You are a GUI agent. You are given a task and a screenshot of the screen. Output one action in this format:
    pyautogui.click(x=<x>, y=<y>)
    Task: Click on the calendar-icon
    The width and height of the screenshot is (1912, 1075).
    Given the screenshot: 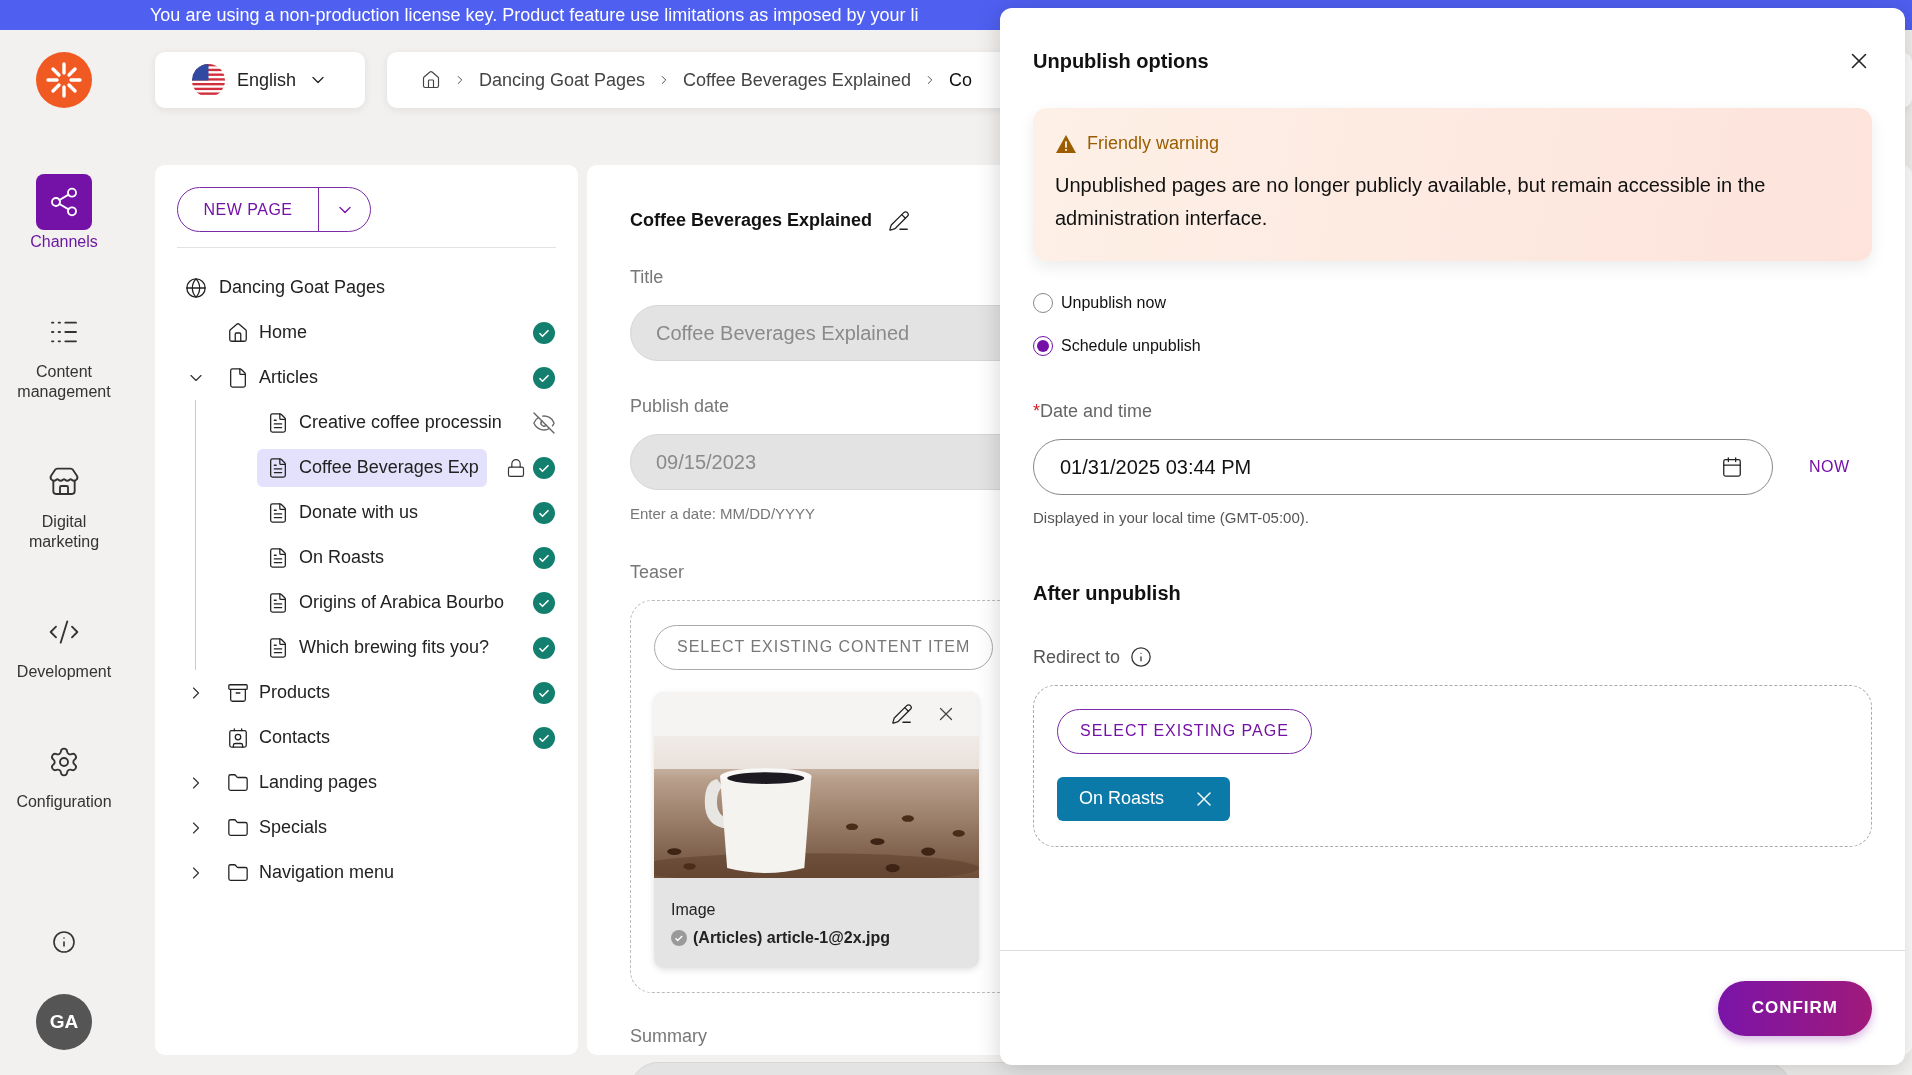 What is the action you would take?
    pyautogui.click(x=1732, y=467)
    